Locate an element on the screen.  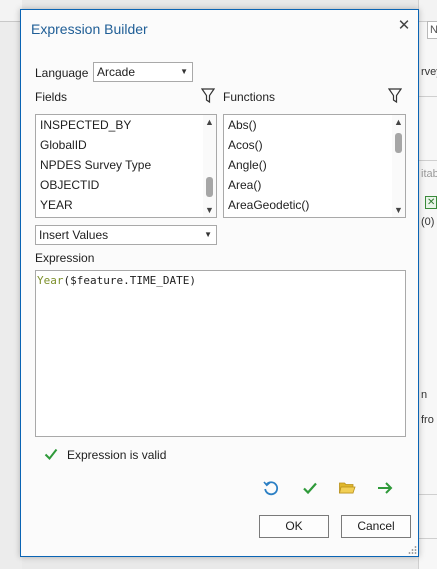
verify-checkmark-icon is located at coordinates (310, 488).